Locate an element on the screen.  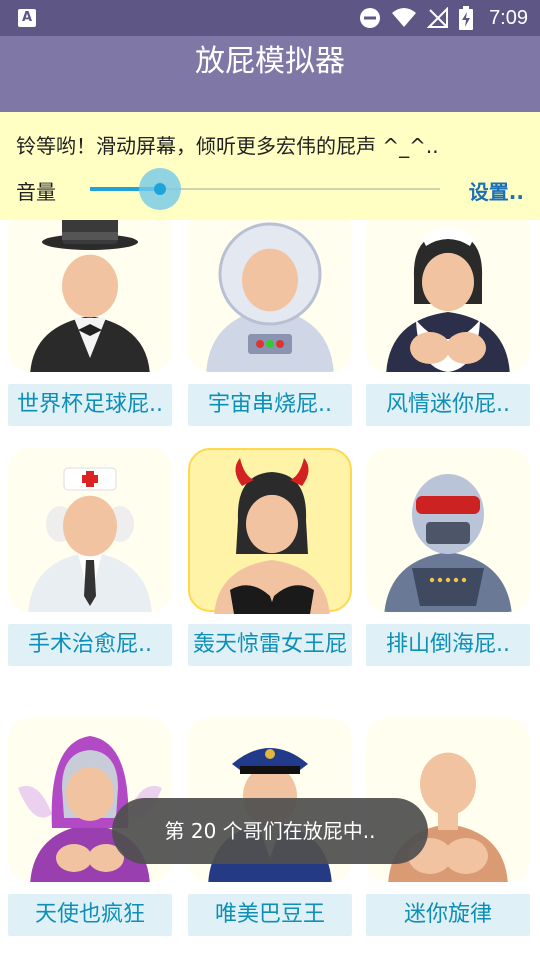
control-panel: 铃等哟！滑动屏幕，倾听更多宏伟的屁声 ^_^.. 音量 设置.. is located at coordinates (270, 166).